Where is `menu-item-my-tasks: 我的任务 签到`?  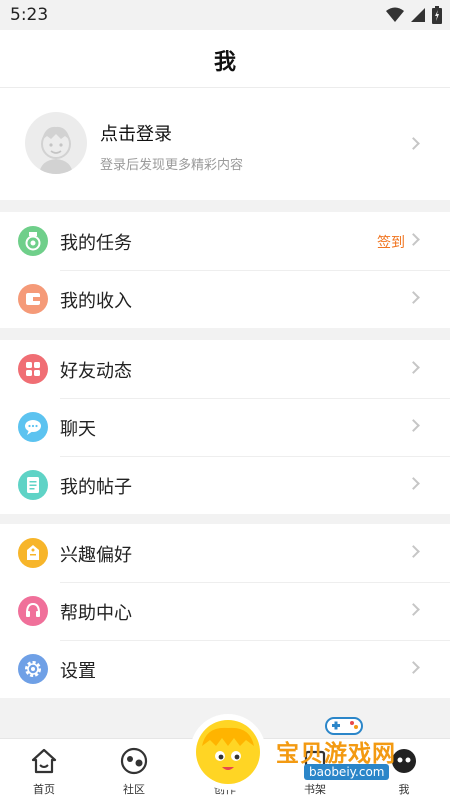 menu-item-my-tasks: 我的任务 签到 is located at coordinates (225, 241).